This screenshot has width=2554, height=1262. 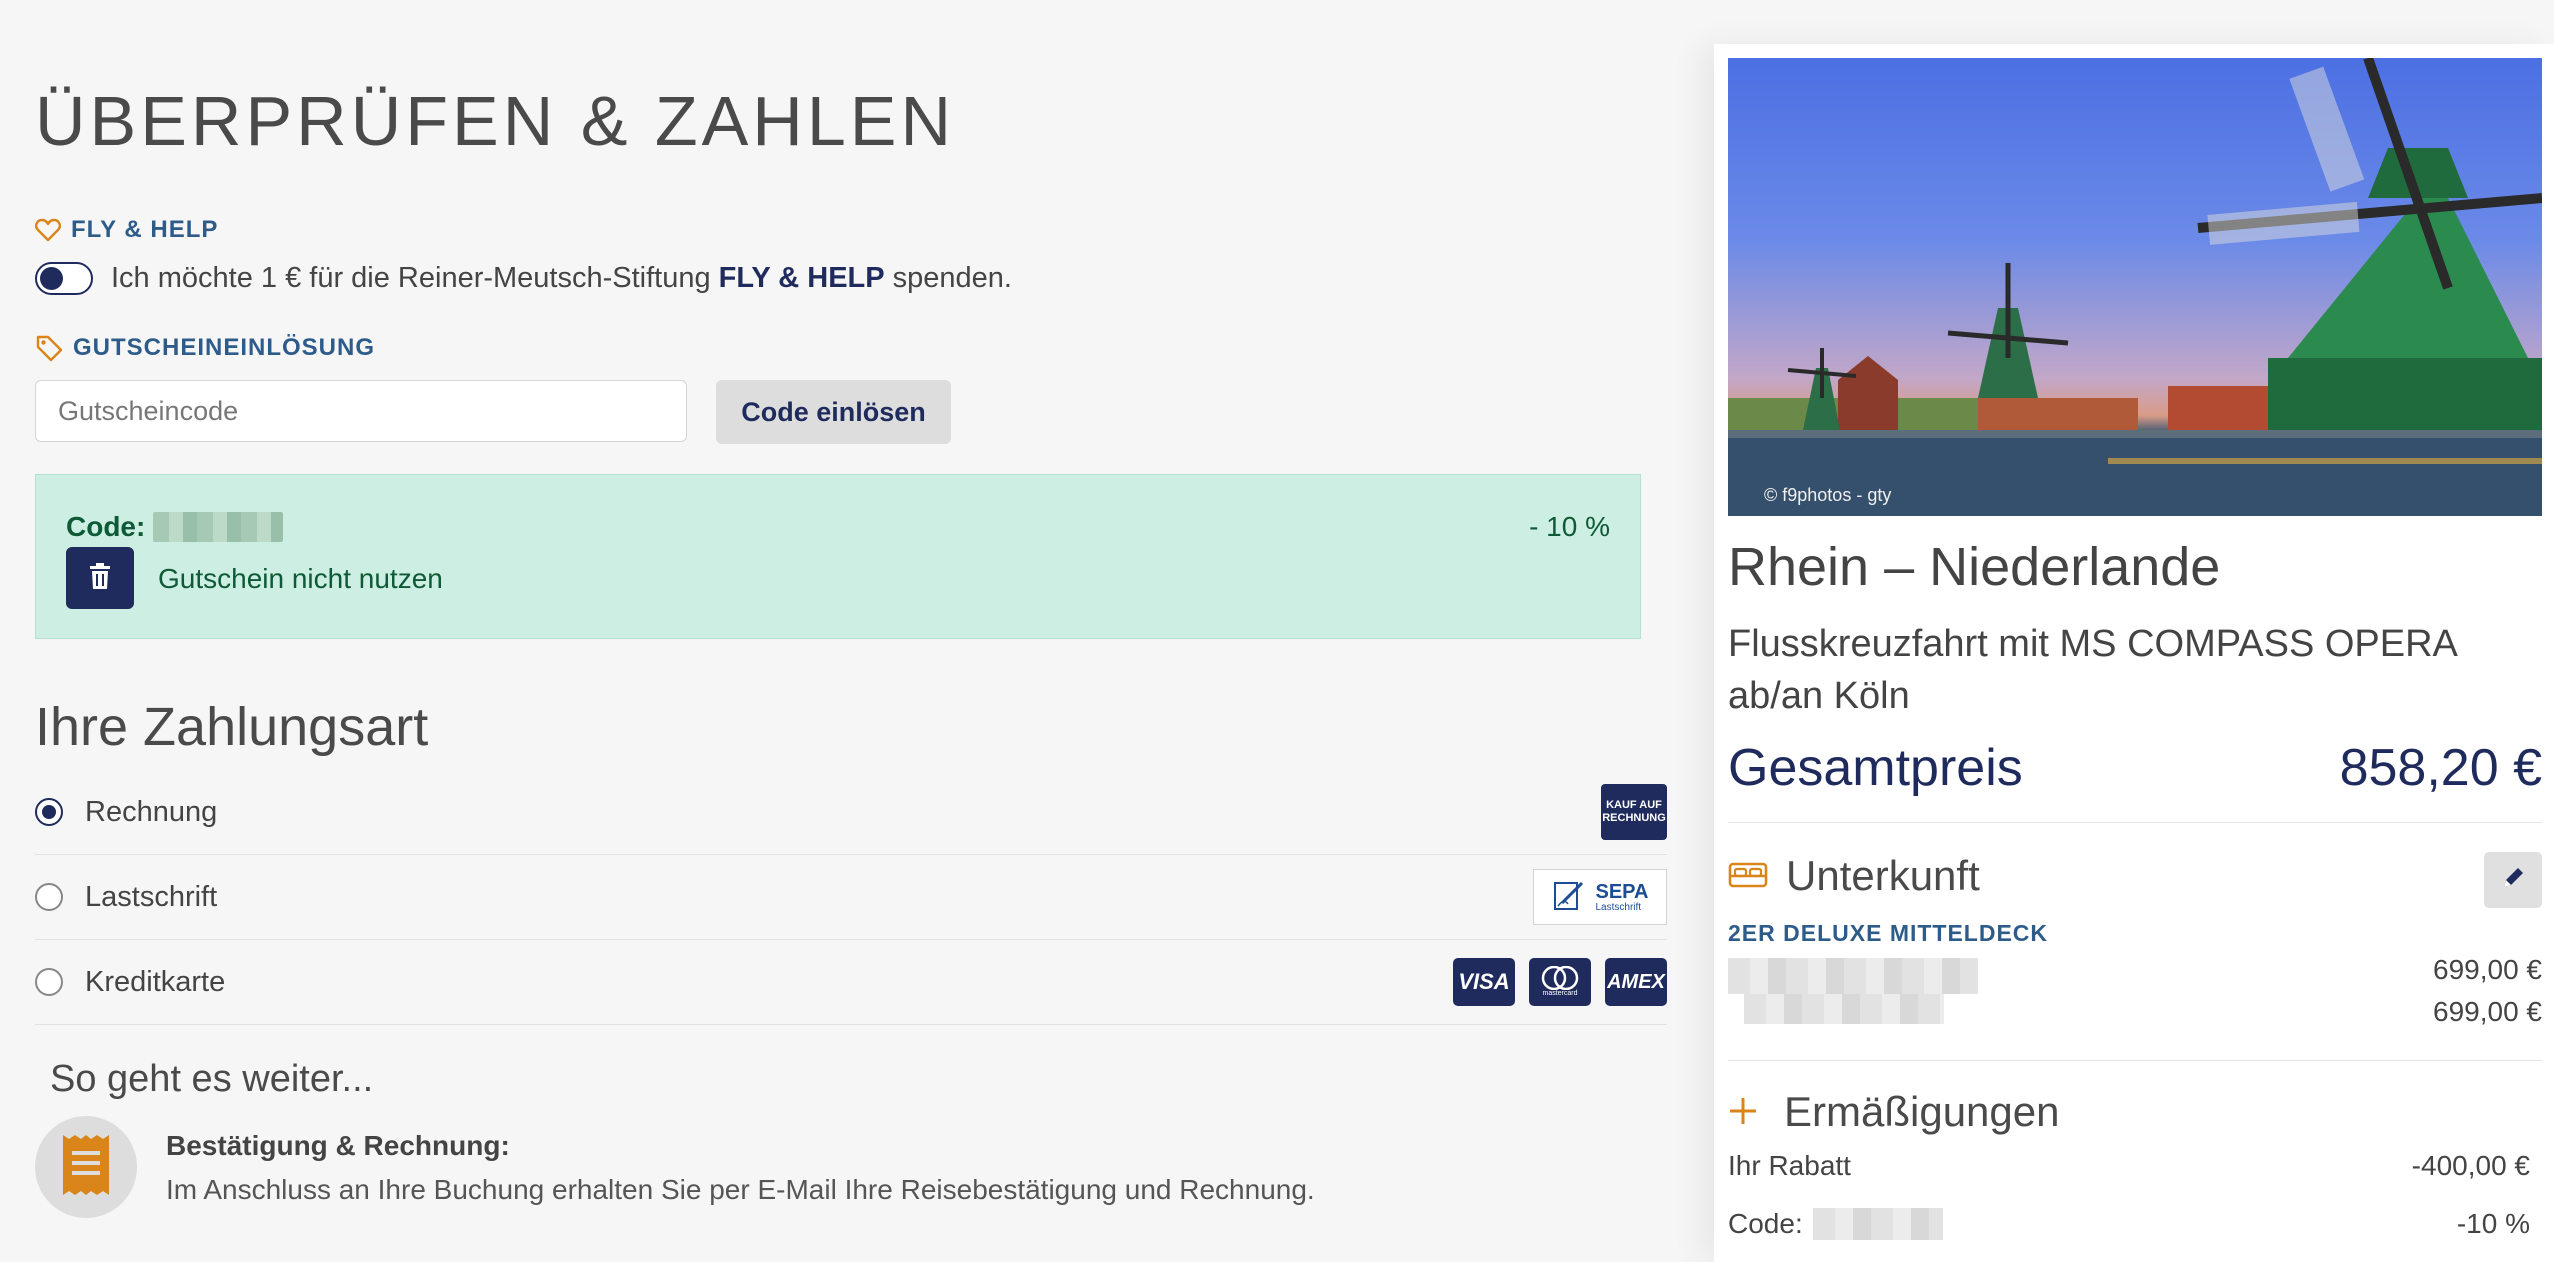 What do you see at coordinates (1569, 526) in the screenshot?
I see `applied-voucher-discount: - 10 %` at bounding box center [1569, 526].